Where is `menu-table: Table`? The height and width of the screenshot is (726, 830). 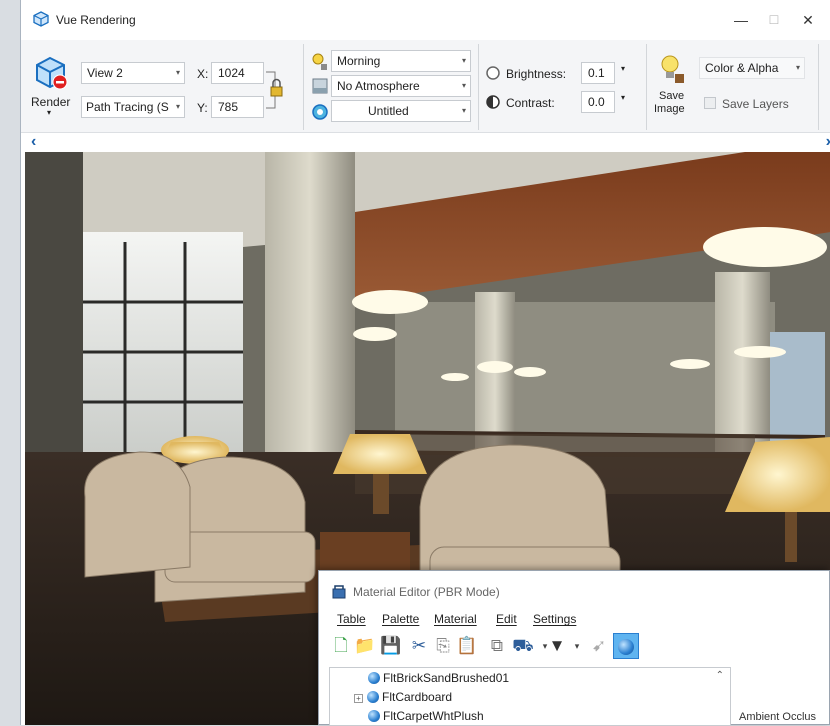
menu-table: Table is located at coordinates (351, 619).